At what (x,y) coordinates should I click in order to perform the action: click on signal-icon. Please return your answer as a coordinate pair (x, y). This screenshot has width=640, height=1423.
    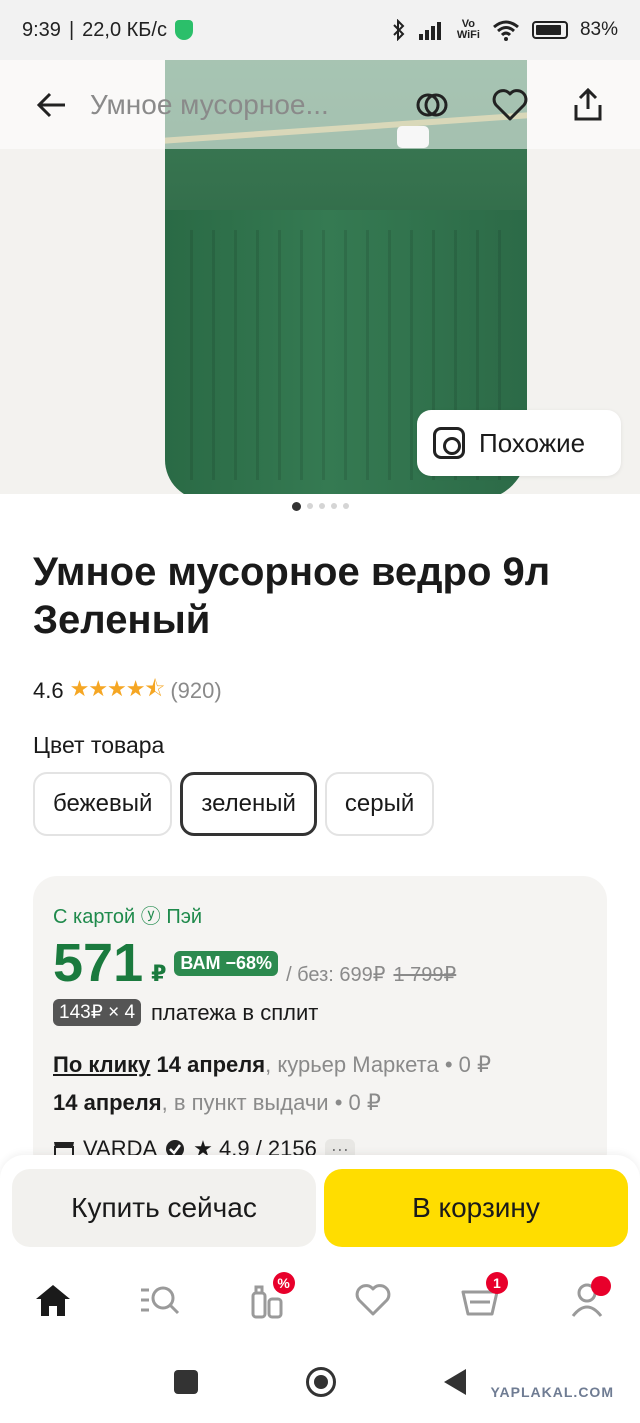
    Looking at the image, I should click on (429, 31).